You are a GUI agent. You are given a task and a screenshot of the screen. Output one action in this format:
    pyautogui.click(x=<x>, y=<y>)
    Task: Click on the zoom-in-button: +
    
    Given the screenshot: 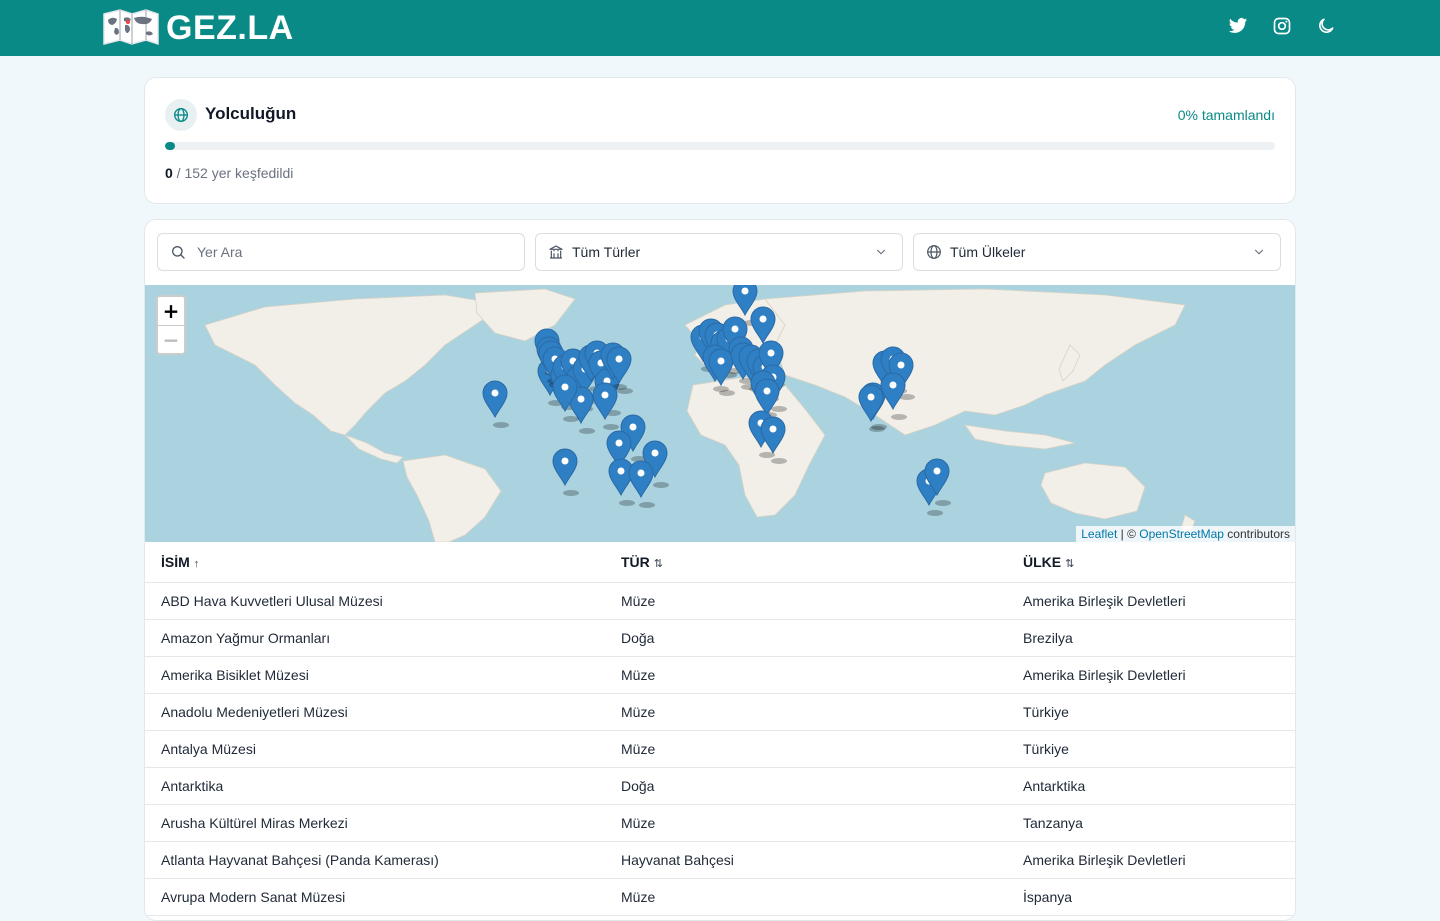 What is the action you would take?
    pyautogui.click(x=171, y=311)
    